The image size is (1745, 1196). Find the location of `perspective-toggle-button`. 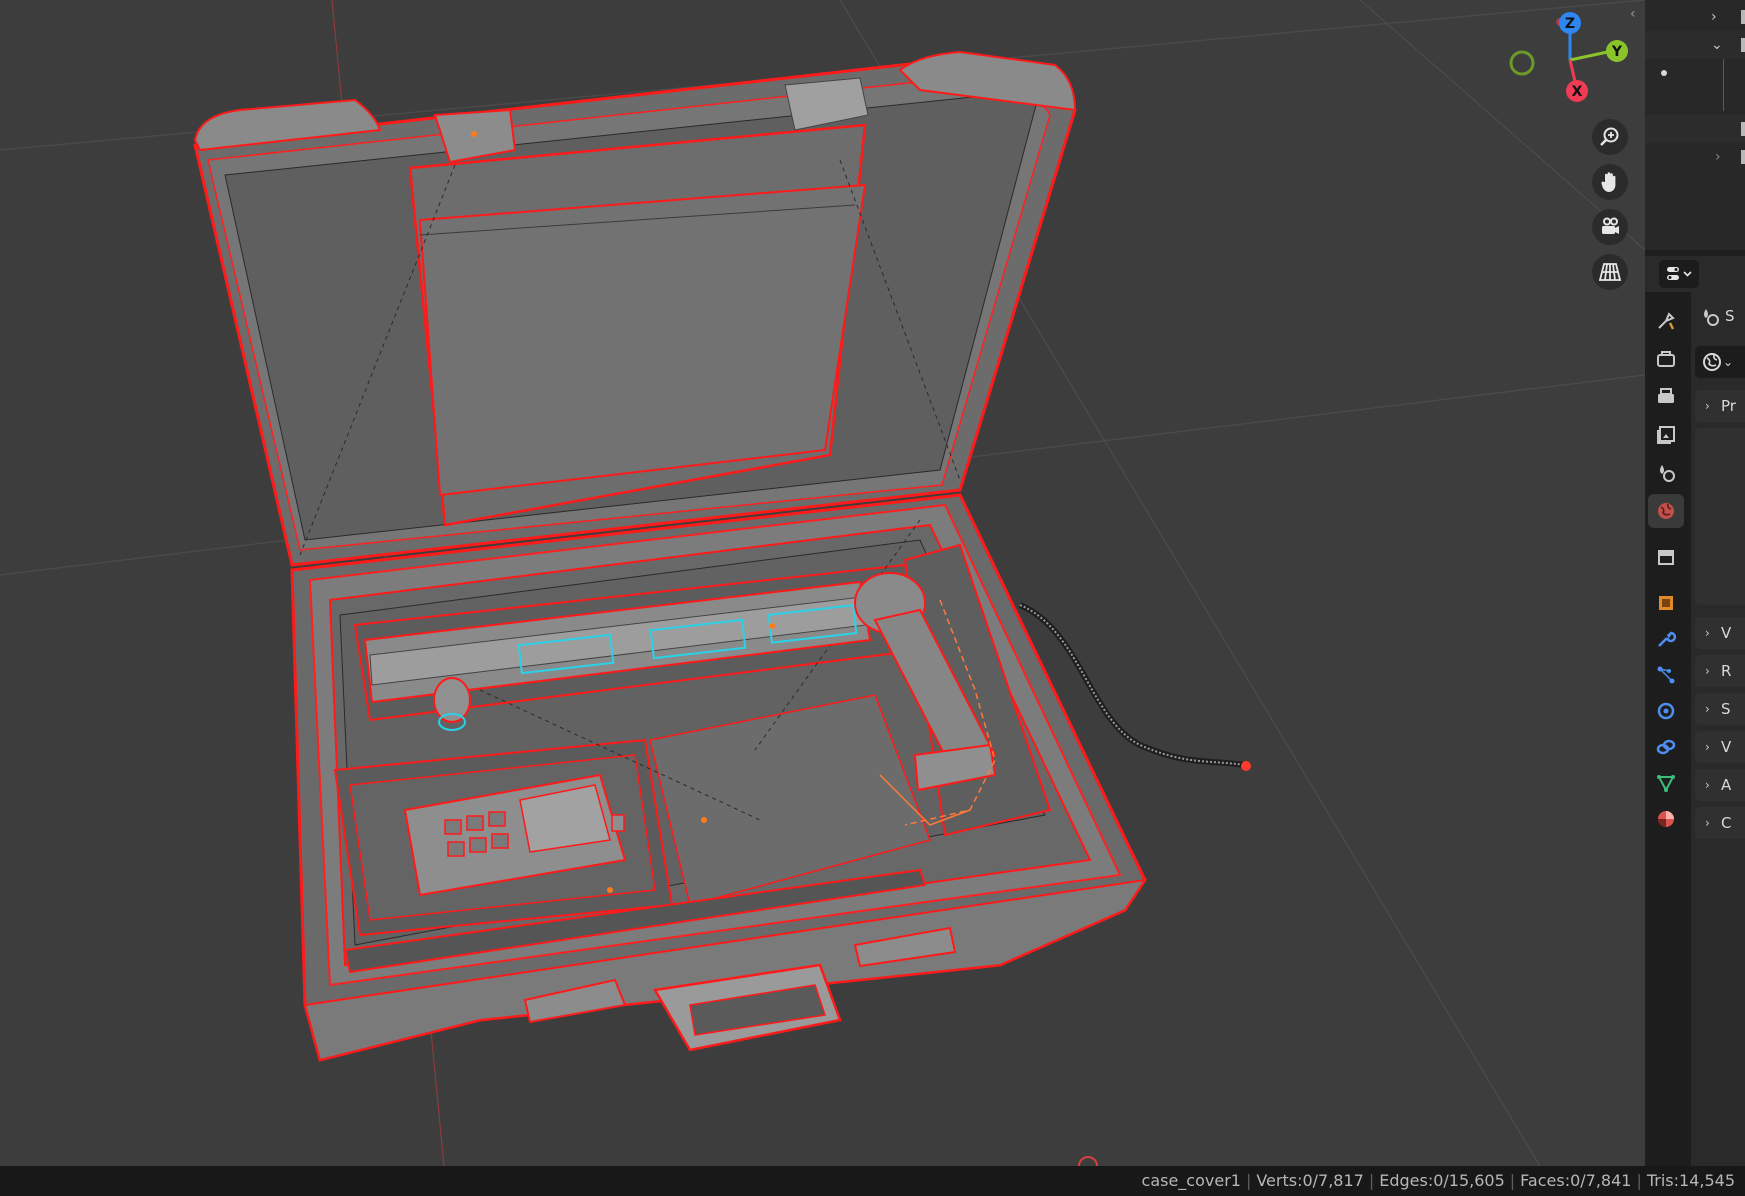

perspective-toggle-button is located at coordinates (1610, 272).